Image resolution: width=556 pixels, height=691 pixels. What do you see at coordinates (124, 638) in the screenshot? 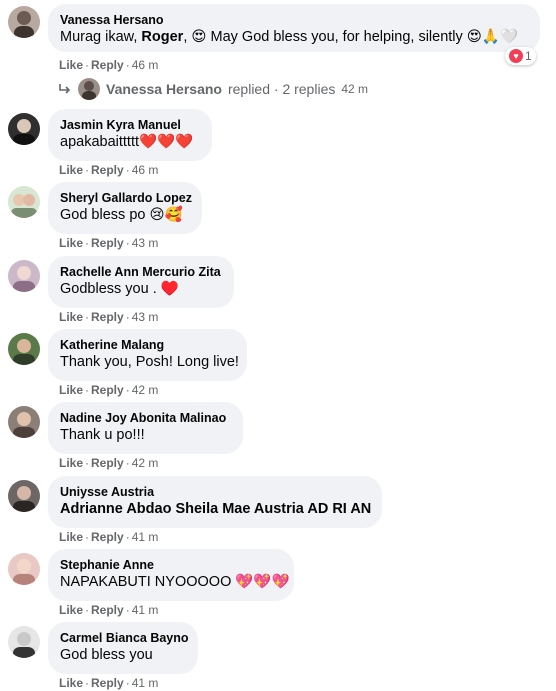
I see `comment-author: Carmel Bianca Bayno` at bounding box center [124, 638].